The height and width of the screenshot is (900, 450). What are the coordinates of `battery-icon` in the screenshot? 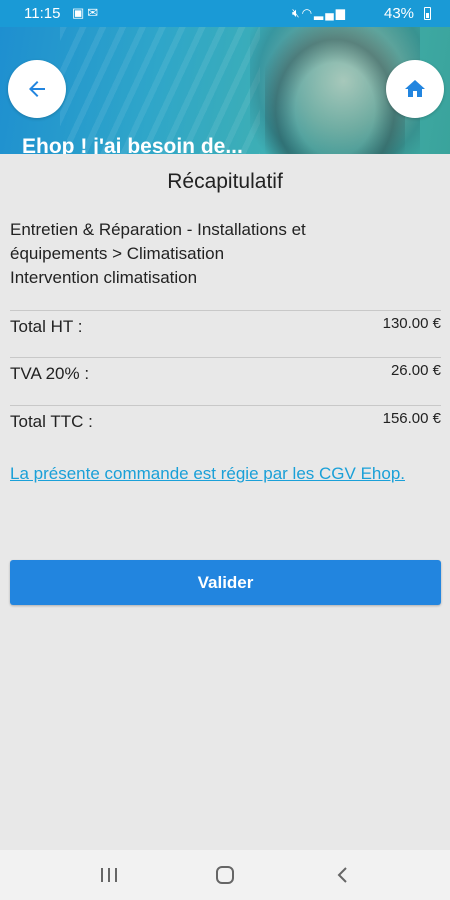 It's located at (427, 13).